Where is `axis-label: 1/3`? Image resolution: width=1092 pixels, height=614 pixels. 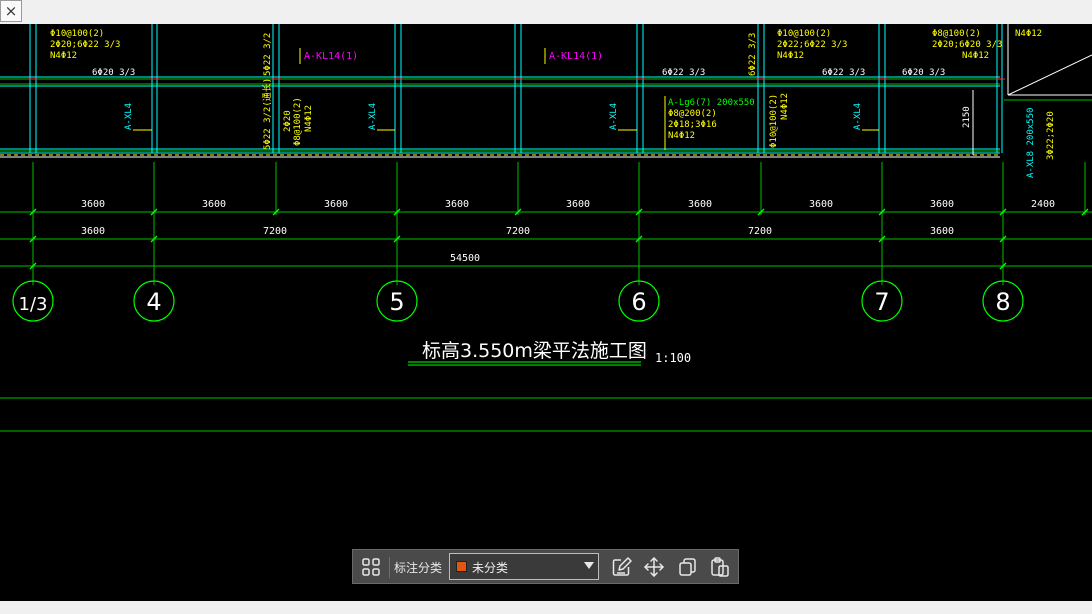
axis-label: 1/3 is located at coordinates (33, 304).